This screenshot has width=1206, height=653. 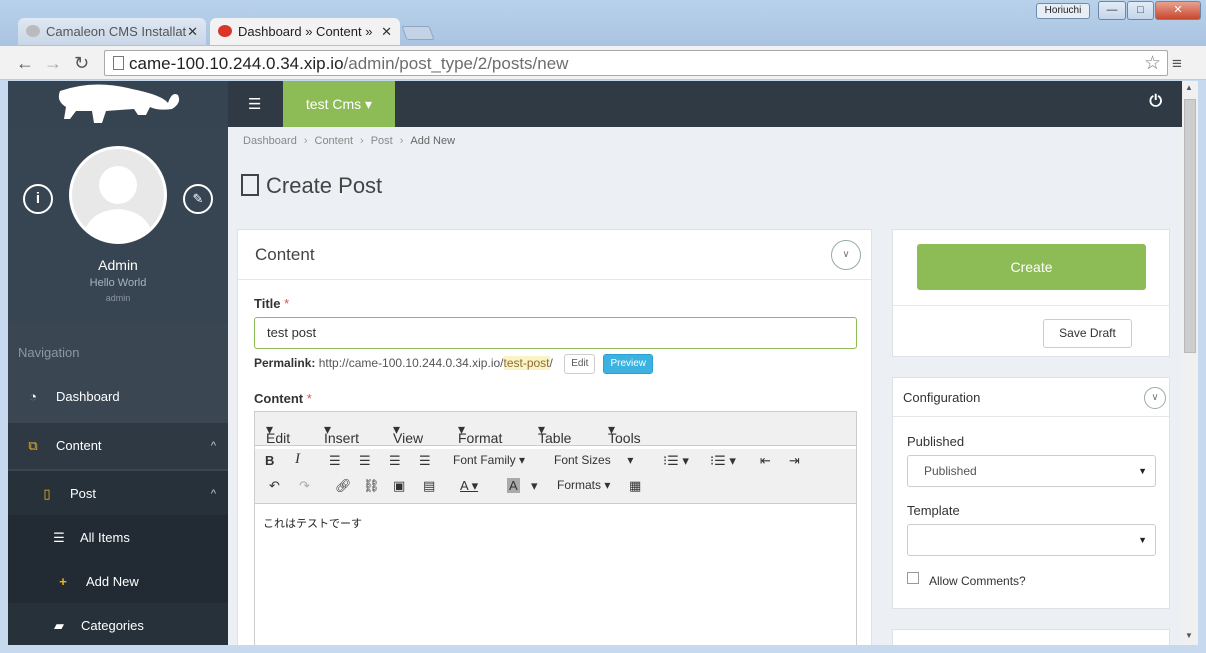 What do you see at coordinates (395, 461) in the screenshot?
I see `align-right-icon: ☰` at bounding box center [395, 461].